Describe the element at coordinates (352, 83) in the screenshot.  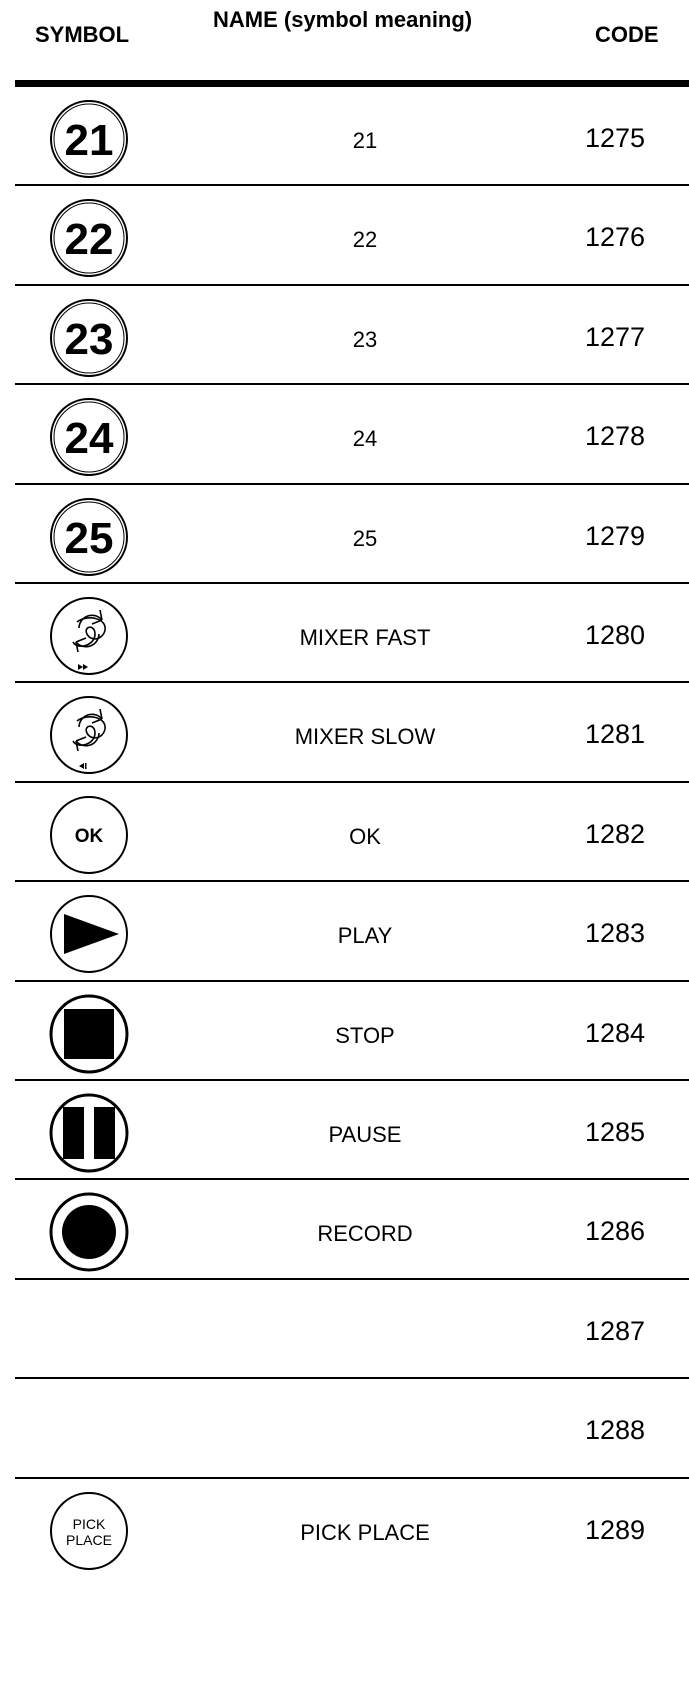
I see `header-divider` at that location.